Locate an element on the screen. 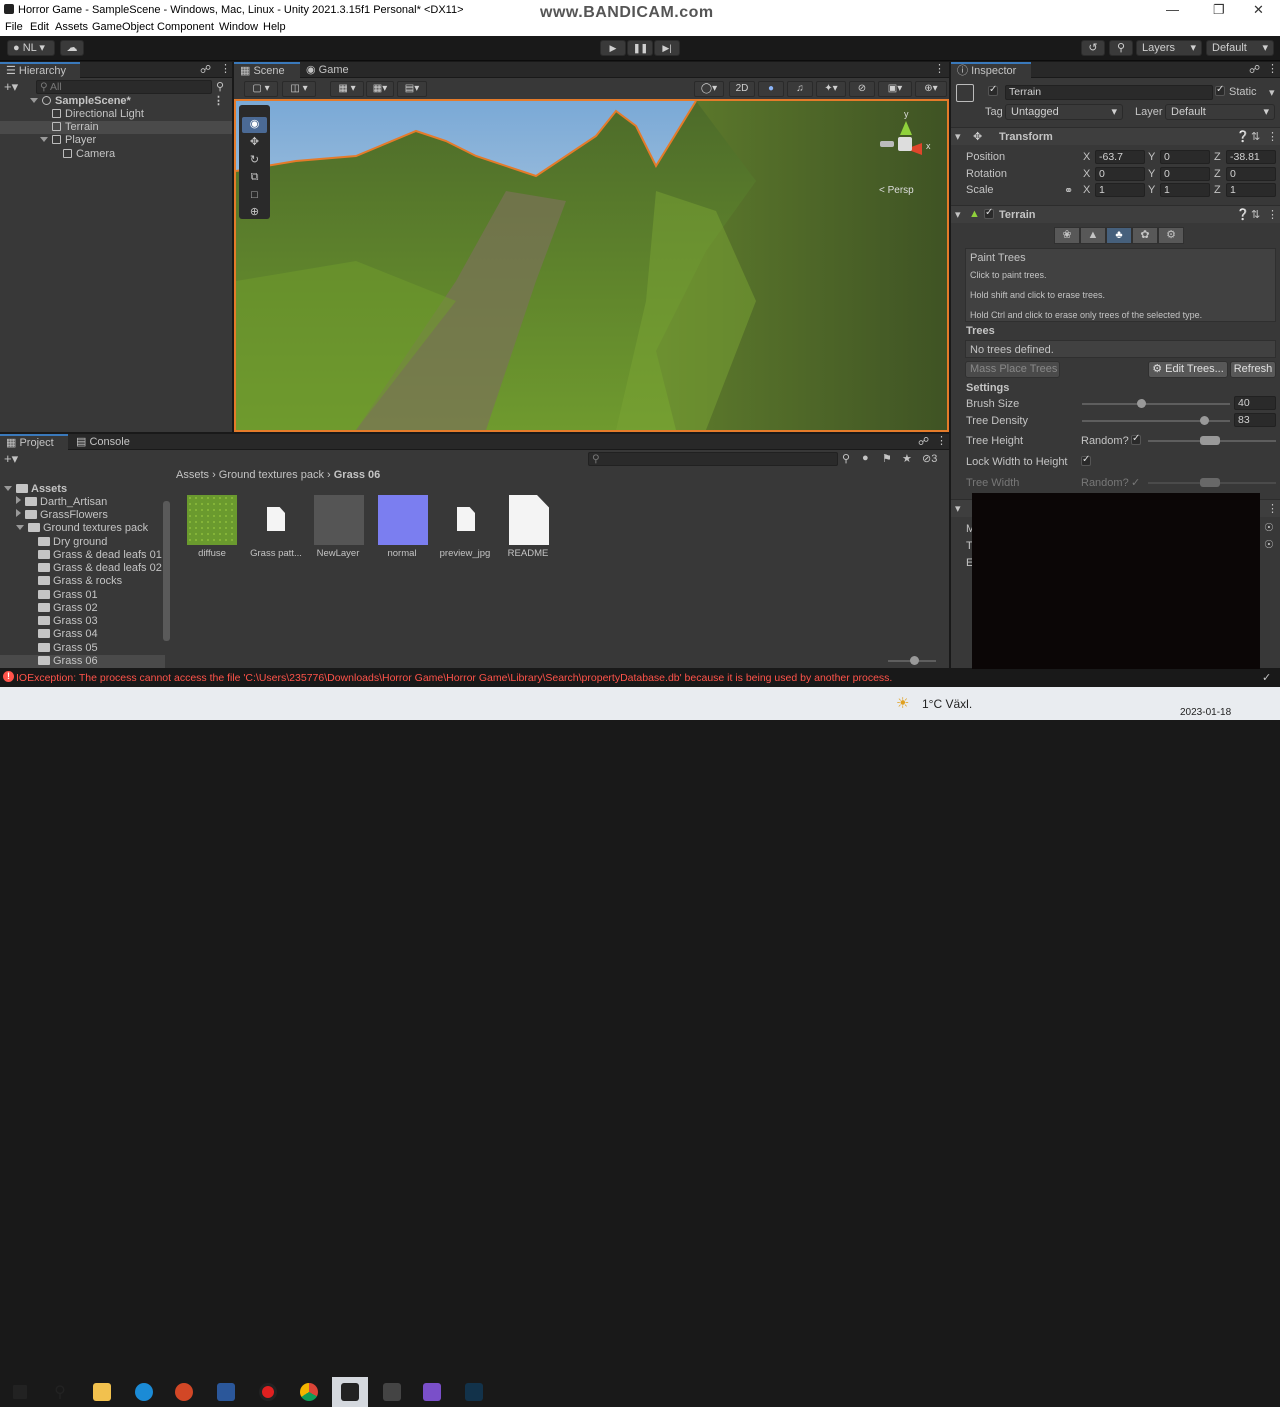  menu-window: Window is located at coordinates (238, 27).